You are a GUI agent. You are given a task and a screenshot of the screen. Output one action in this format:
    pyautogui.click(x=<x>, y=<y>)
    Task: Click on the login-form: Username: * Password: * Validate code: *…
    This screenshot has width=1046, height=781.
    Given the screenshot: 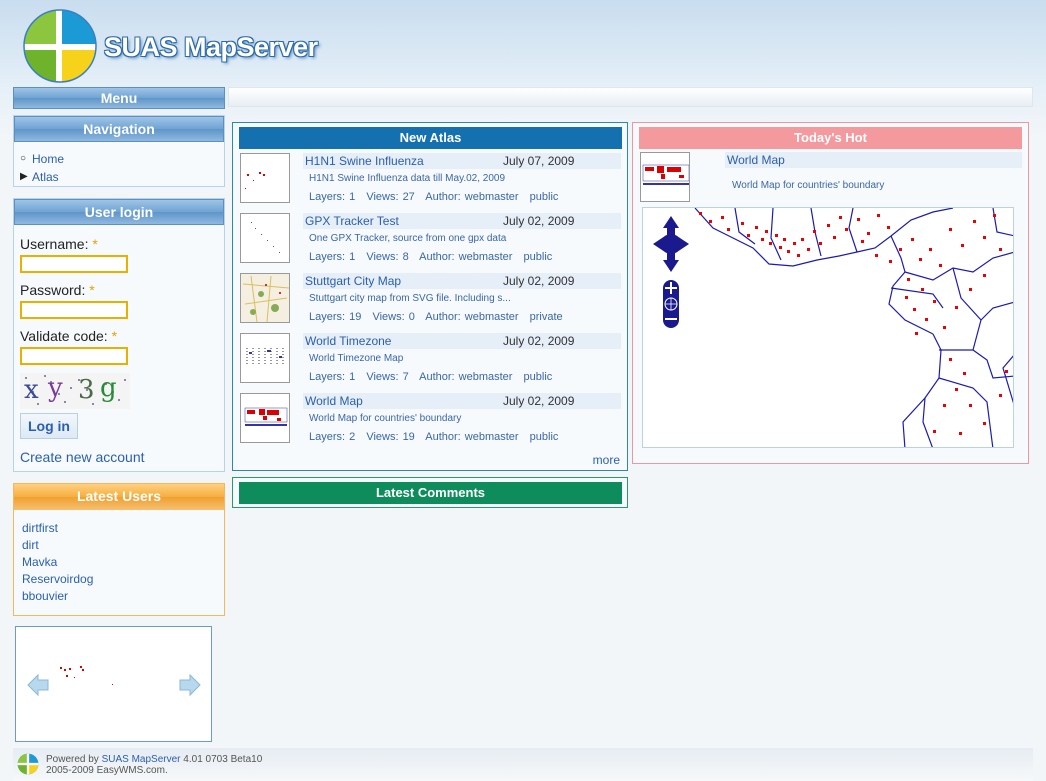 What is the action you would take?
    pyautogui.click(x=119, y=345)
    